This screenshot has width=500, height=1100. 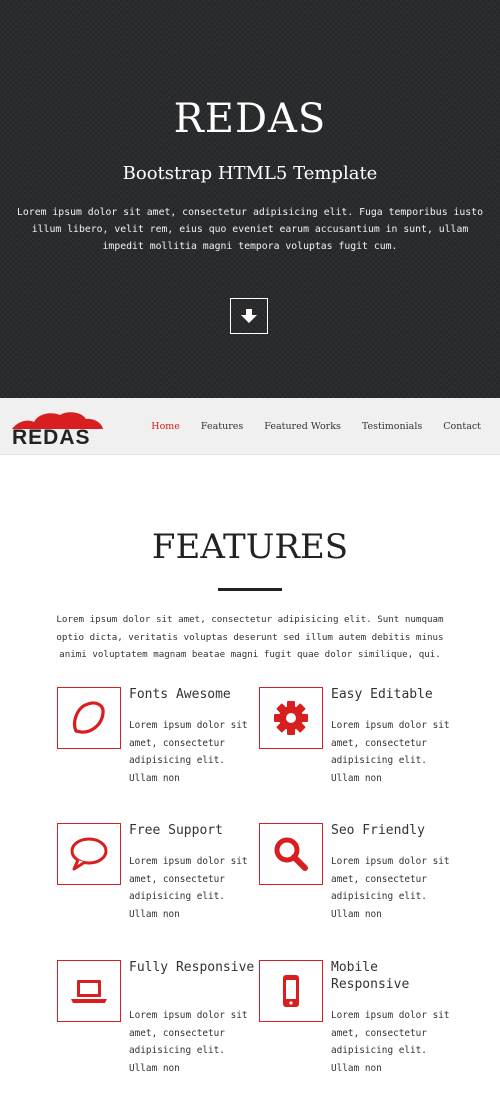 I want to click on features-title: FEATURES, so click(x=250, y=547).